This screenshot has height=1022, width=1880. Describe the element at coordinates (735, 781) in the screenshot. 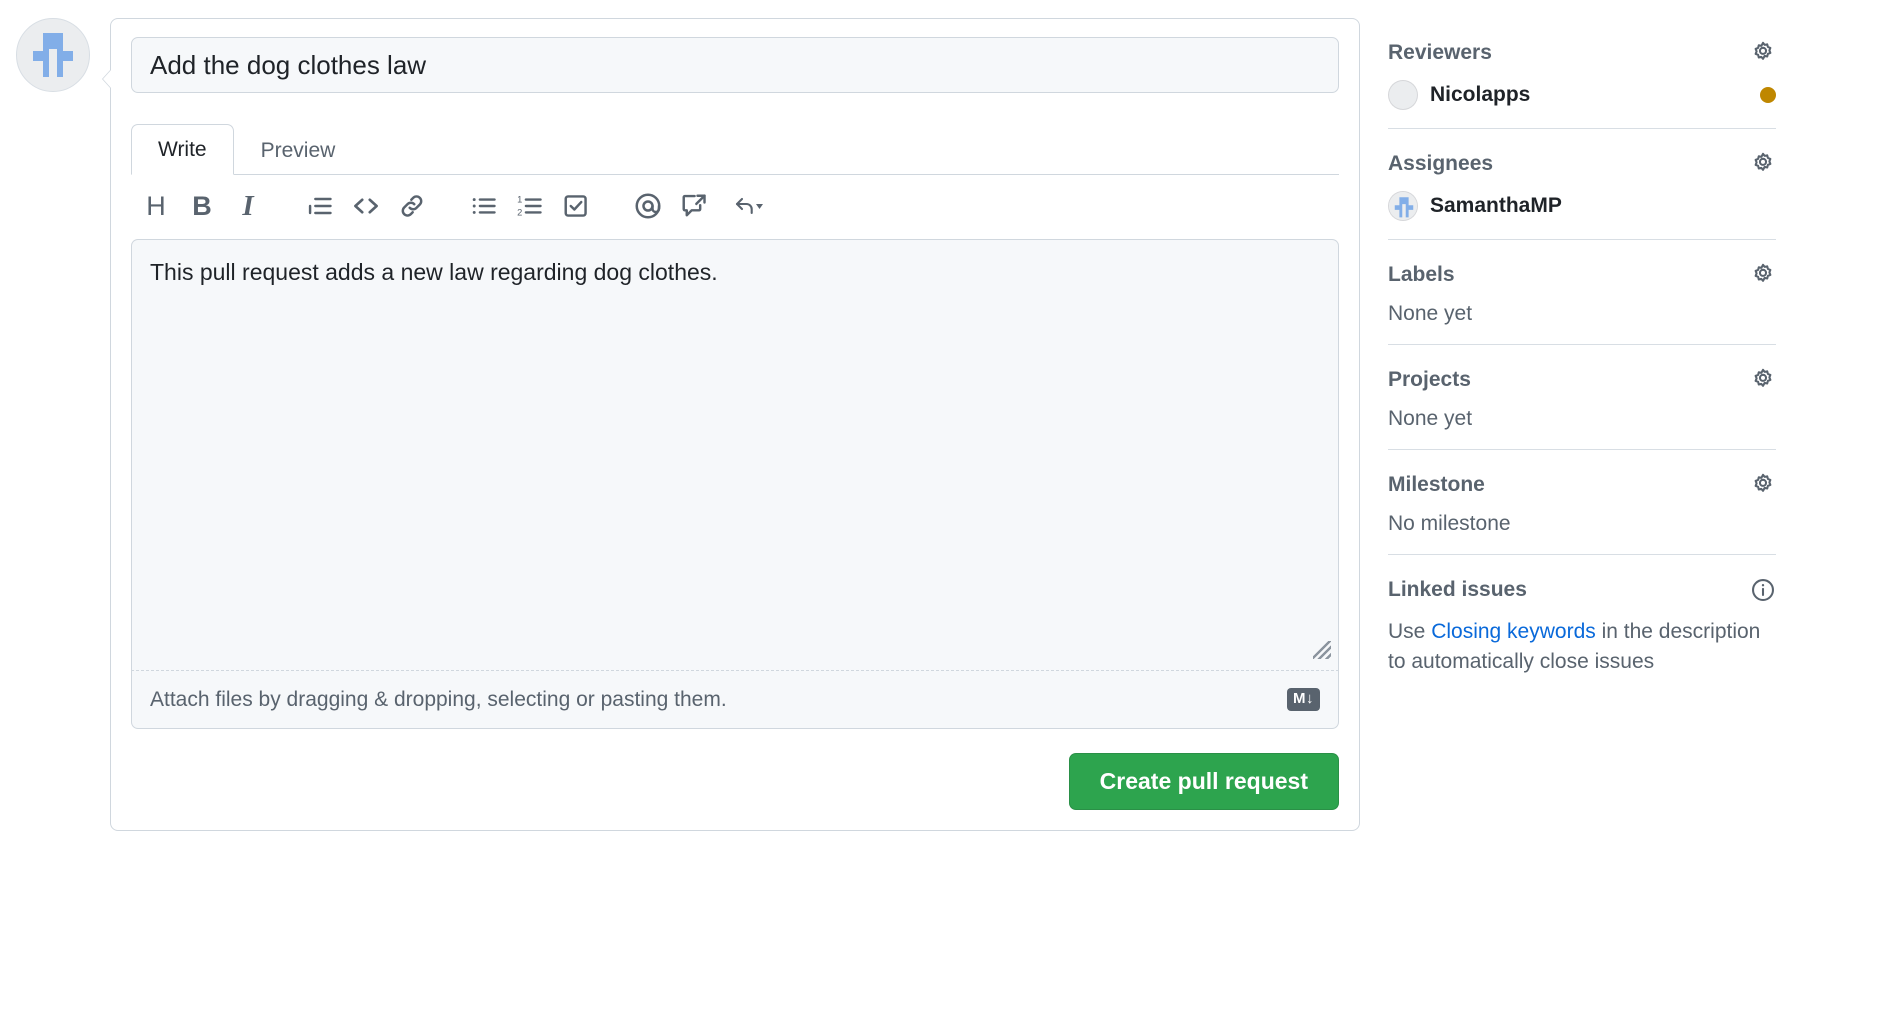

I see `form-actions: Create pull request` at that location.